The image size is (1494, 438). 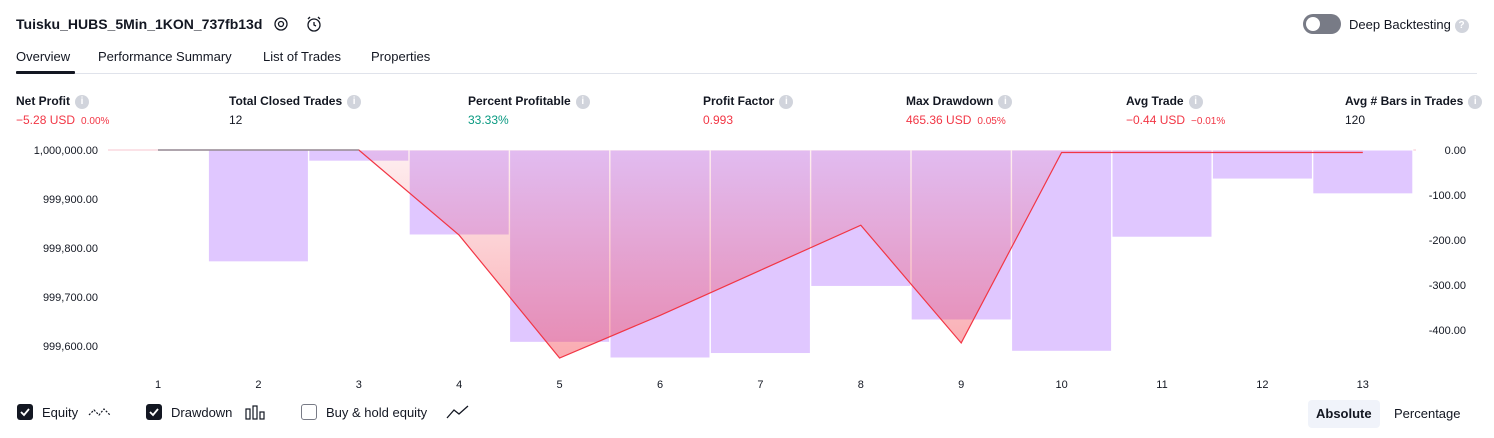 What do you see at coordinates (1363, 385) in the screenshot?
I see `x-axis-tick: 13` at bounding box center [1363, 385].